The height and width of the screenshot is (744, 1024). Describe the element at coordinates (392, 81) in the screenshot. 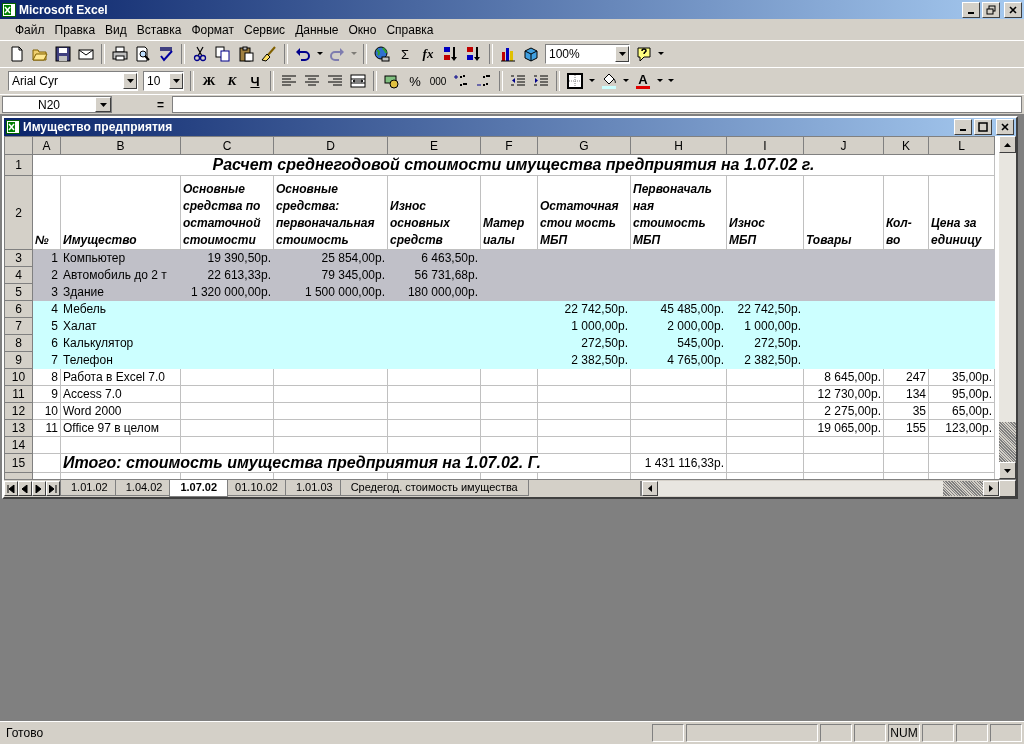

I see `coins-icon` at that location.